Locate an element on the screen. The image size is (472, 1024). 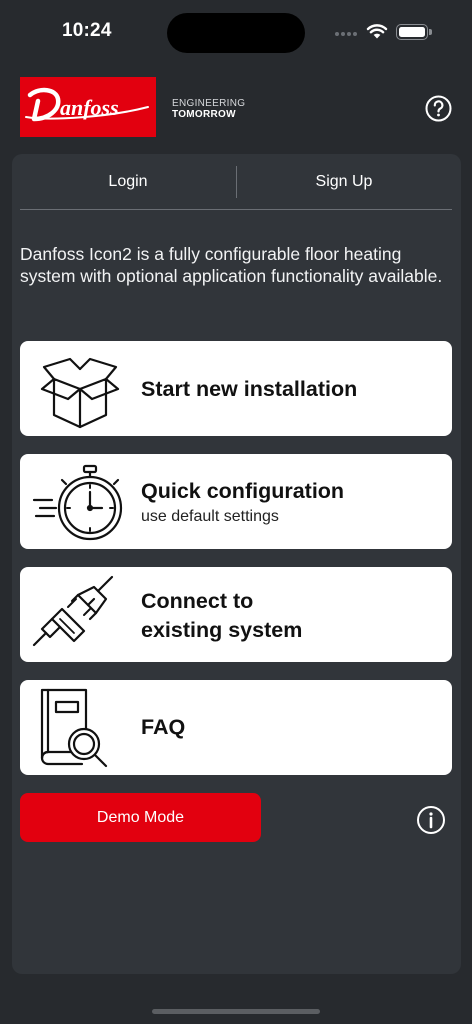
start-new-installation-button: Start new installation is located at coordinates (236, 388).